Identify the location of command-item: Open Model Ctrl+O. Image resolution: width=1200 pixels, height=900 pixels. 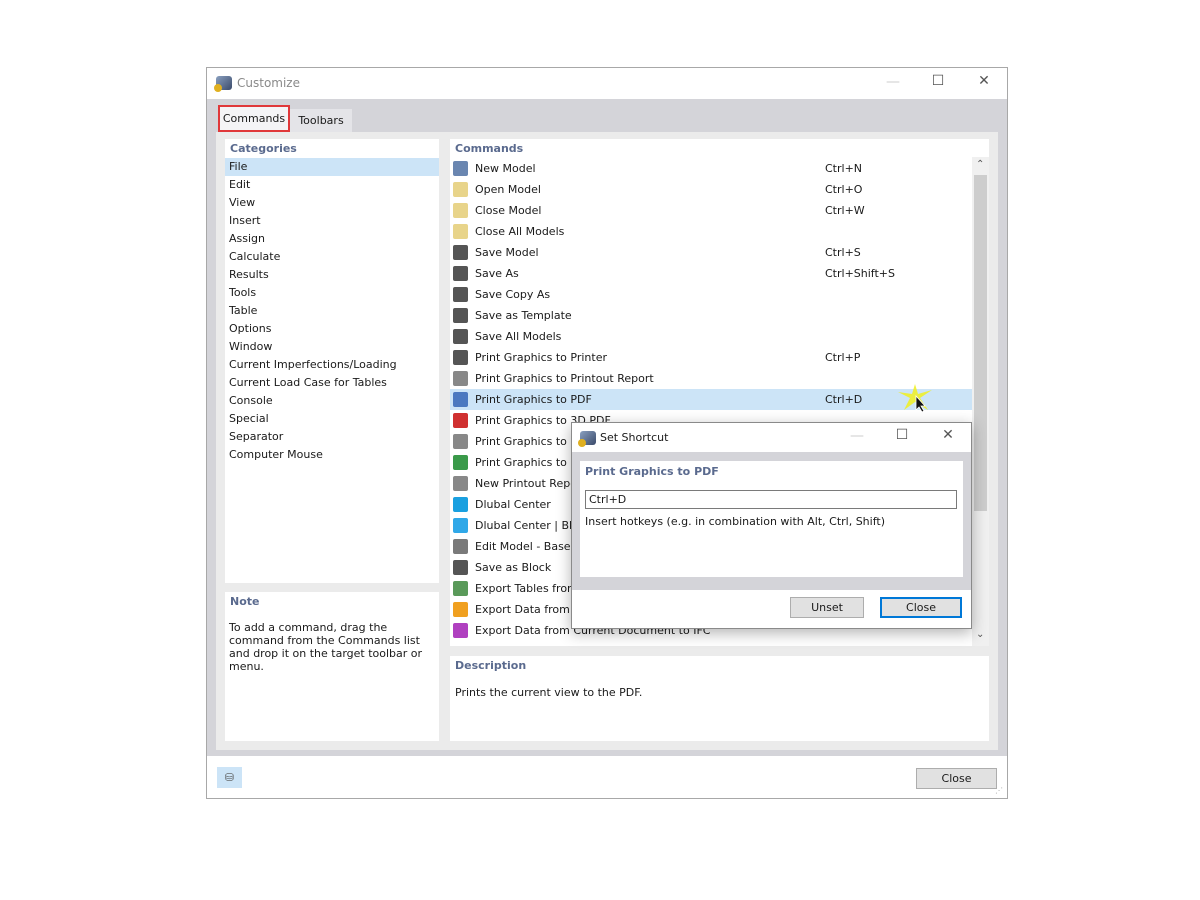
(711, 189).